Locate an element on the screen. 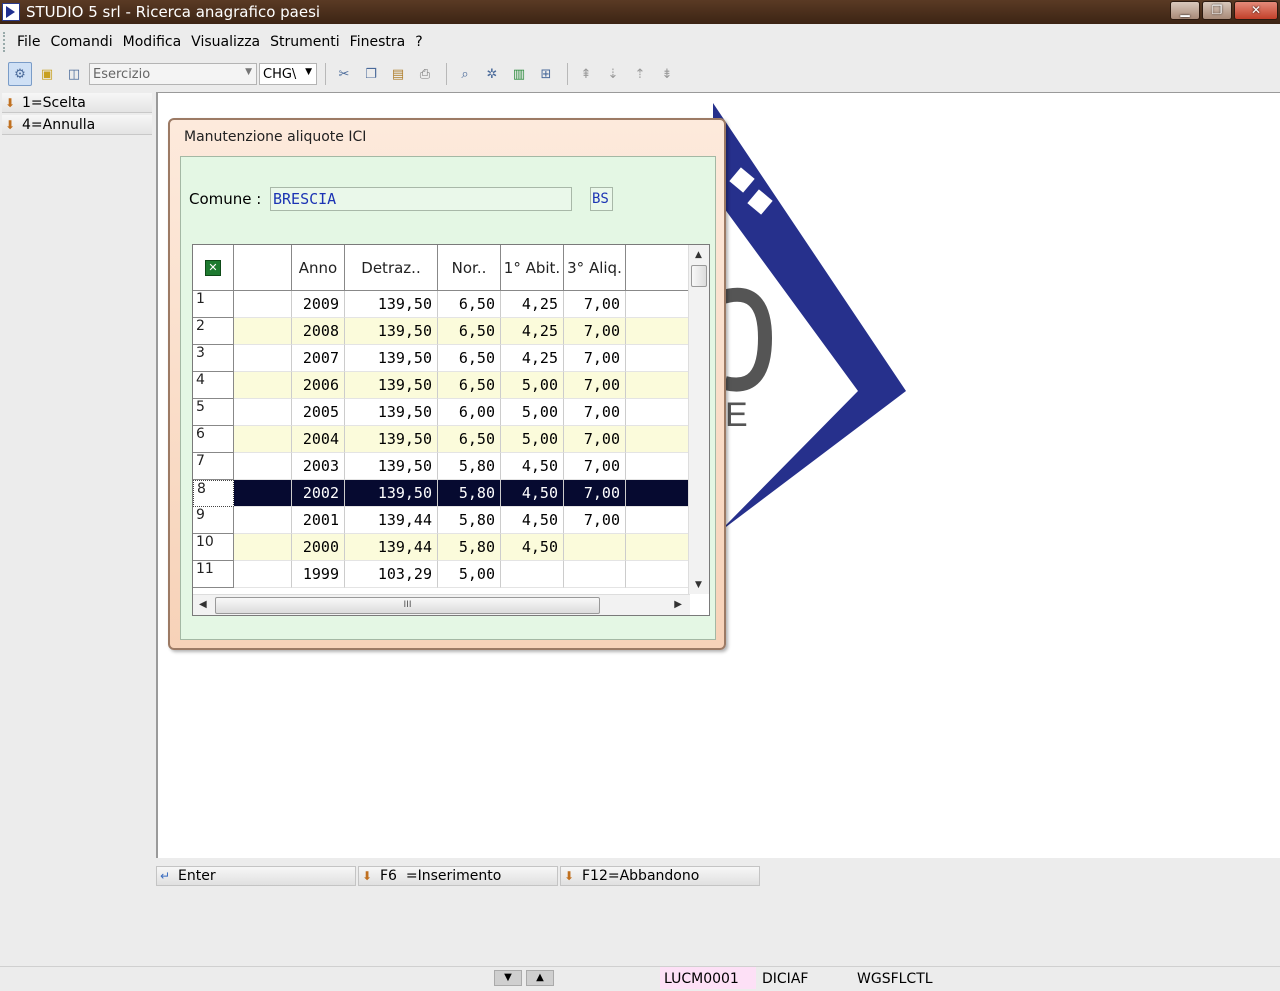 Image resolution: width=1280 pixels, height=991 pixels. column-header-anno: Anno is located at coordinates (318, 268).